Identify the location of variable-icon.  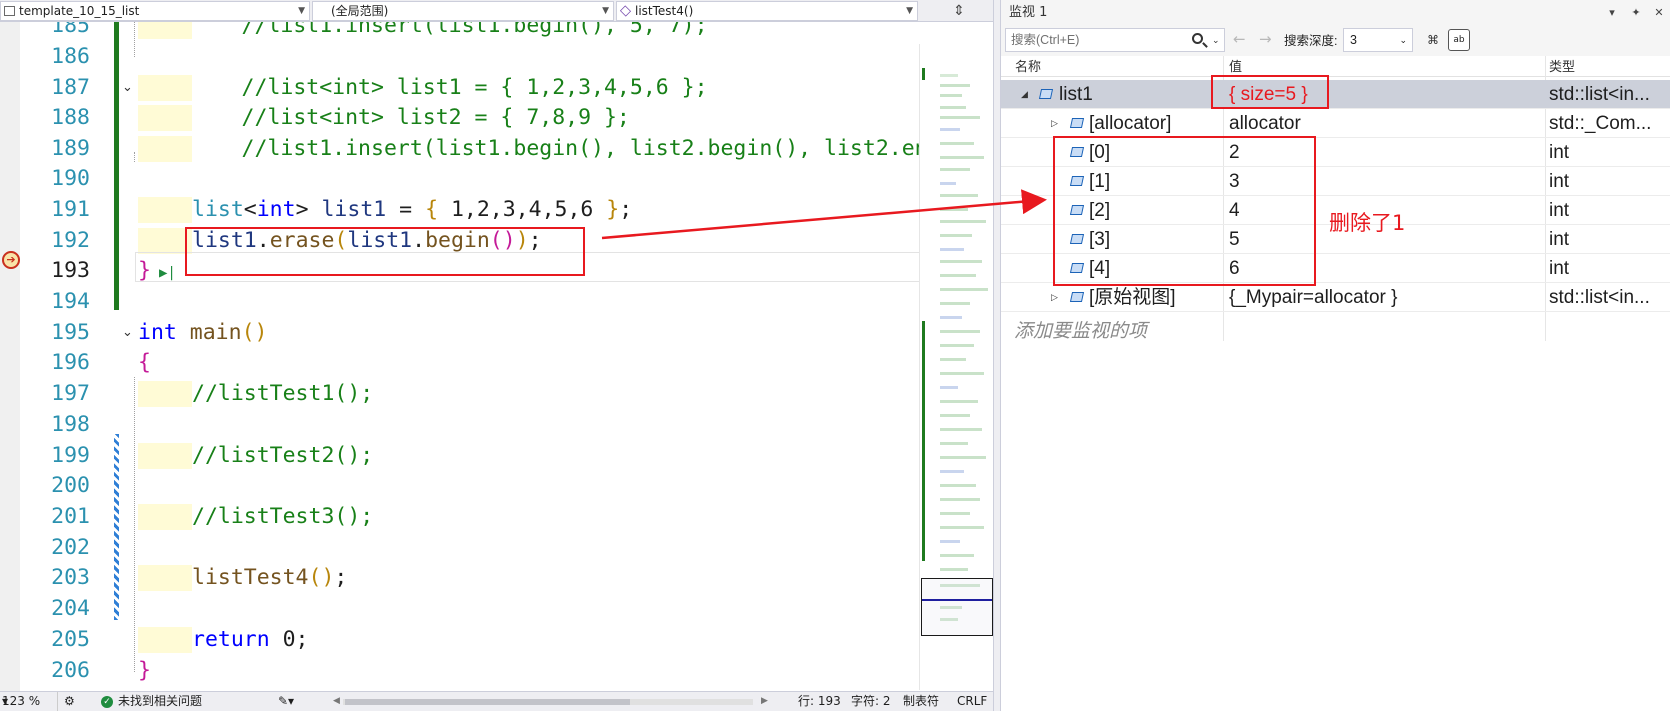
(1077, 296).